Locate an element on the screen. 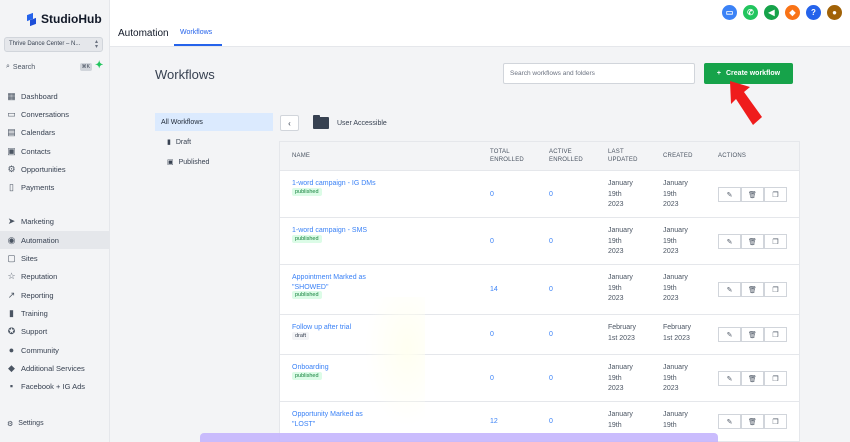 The height and width of the screenshot is (442, 850). sidebar-item-label: Training is located at coordinates (34, 313).